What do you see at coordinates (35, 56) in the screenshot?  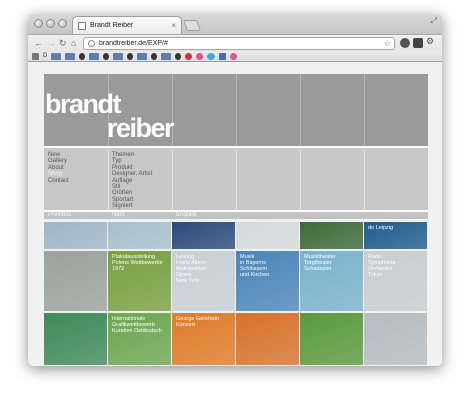 I see `apps-icon` at bounding box center [35, 56].